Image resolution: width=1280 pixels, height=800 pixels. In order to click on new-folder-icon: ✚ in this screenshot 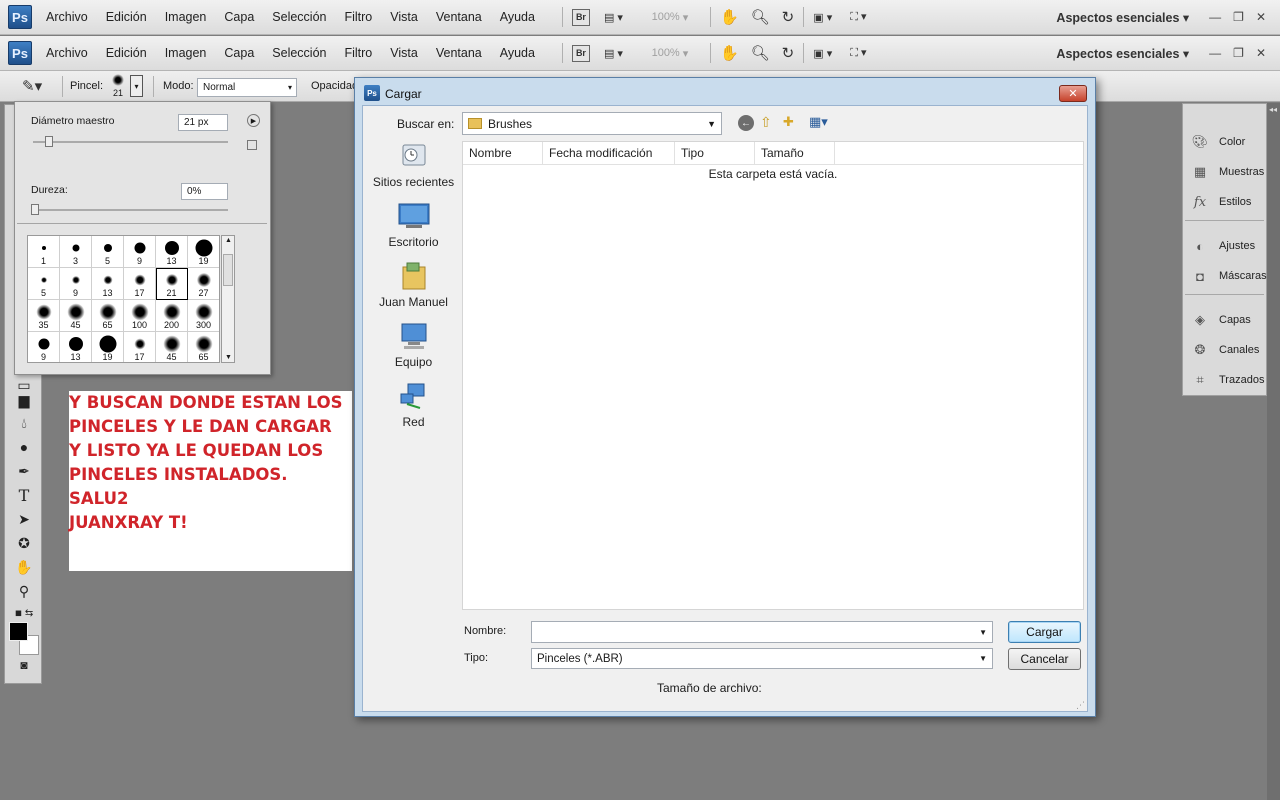, I will do `click(788, 122)`.